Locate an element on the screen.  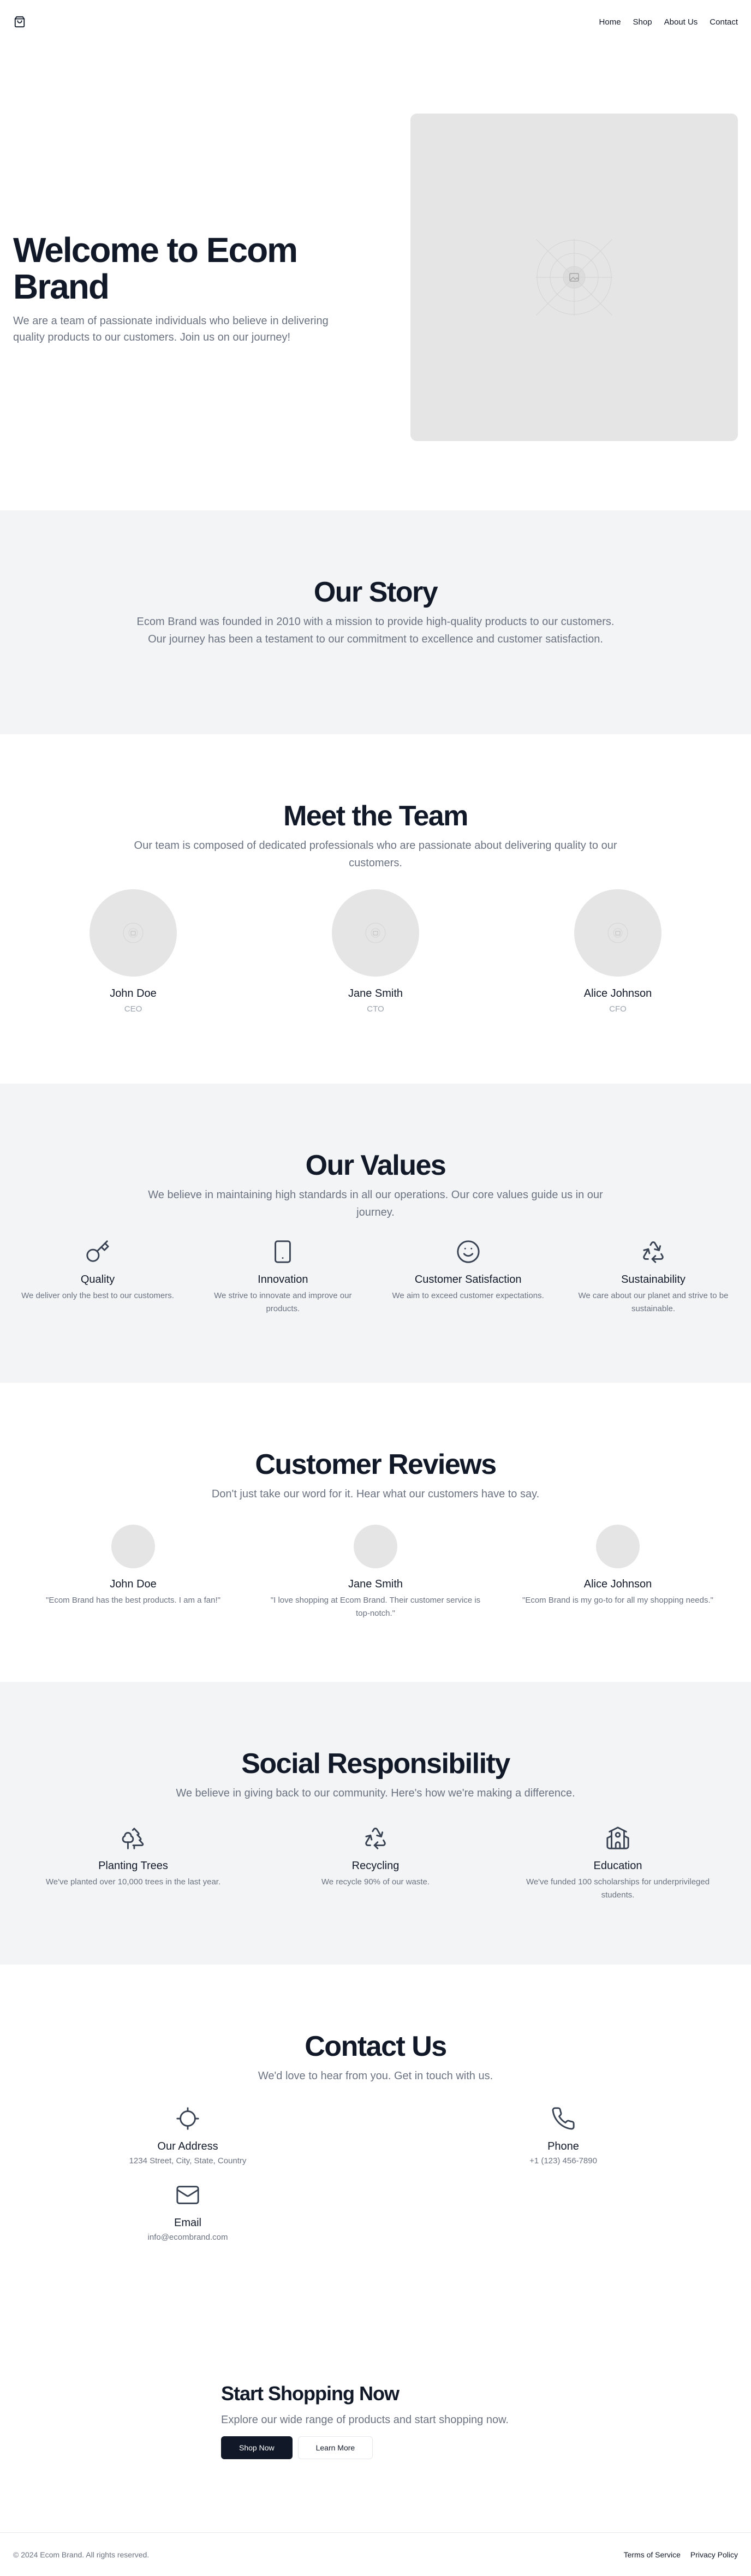
reviewer-name: Jane Smith is located at coordinates (375, 1584).